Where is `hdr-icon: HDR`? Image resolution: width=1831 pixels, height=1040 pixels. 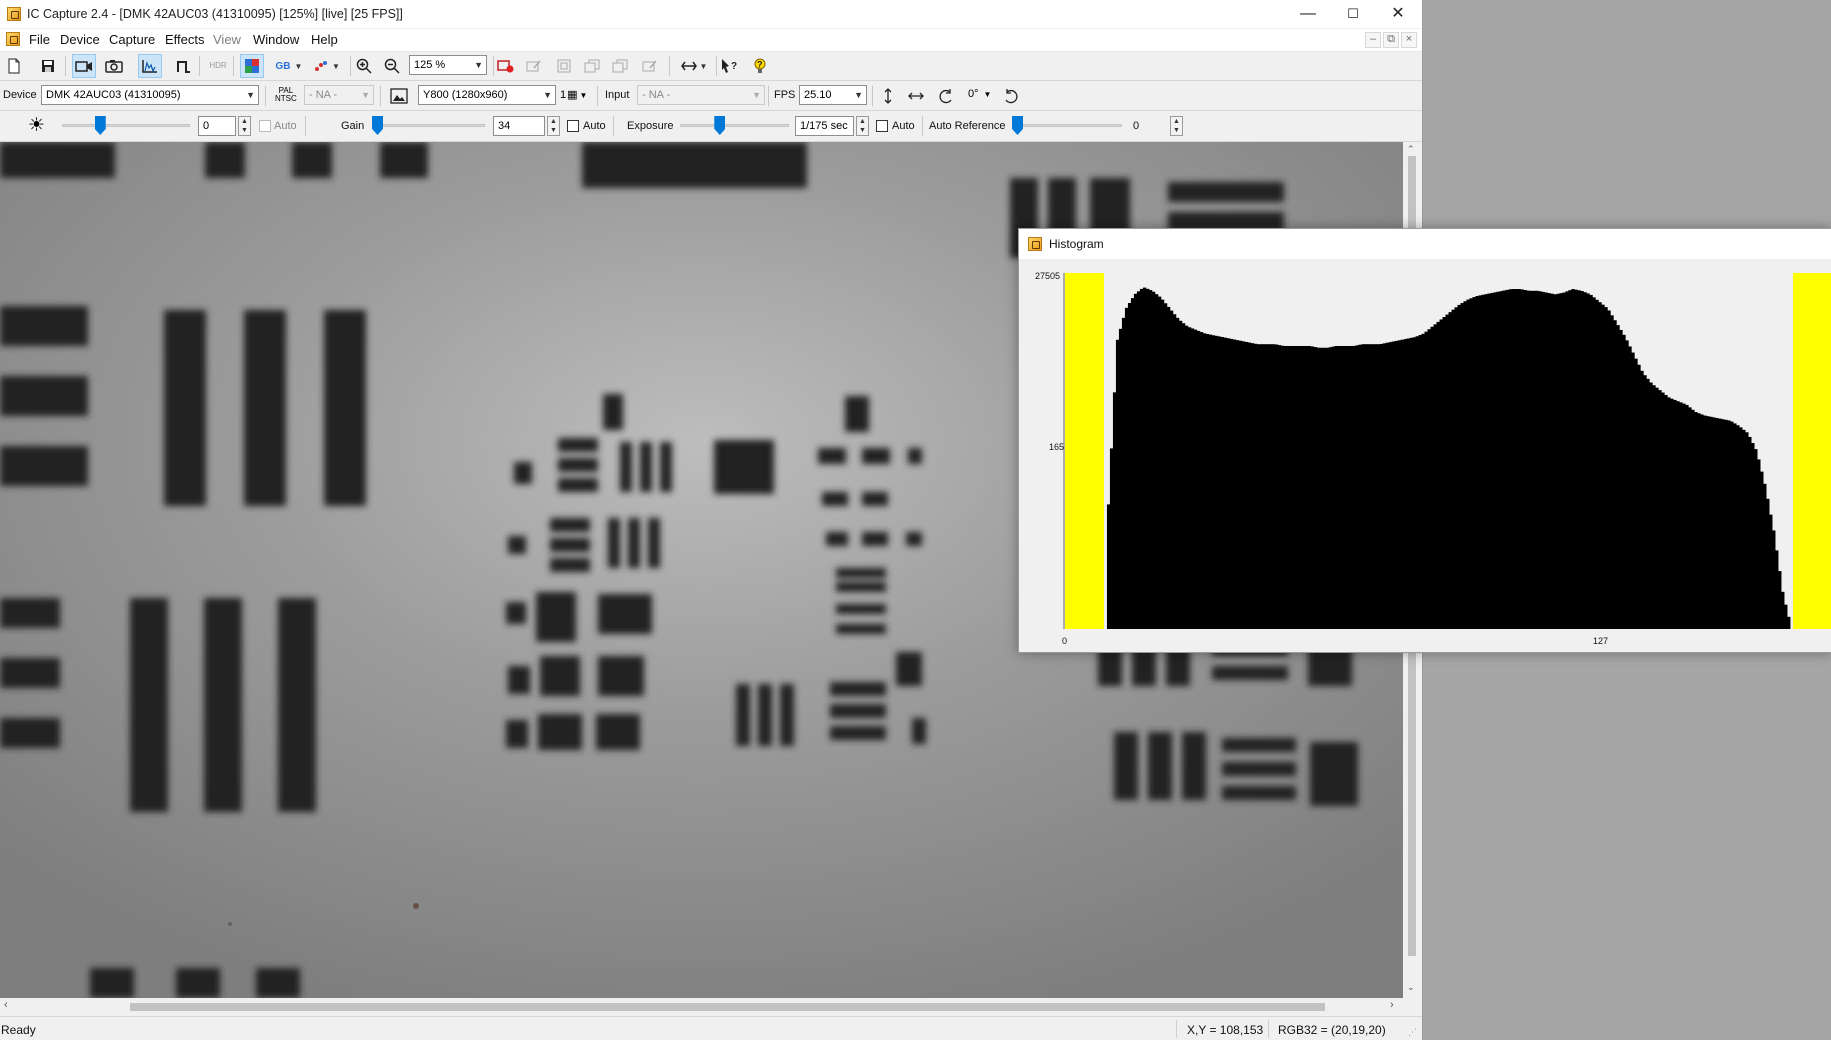
hdr-icon: HDR is located at coordinates (218, 66).